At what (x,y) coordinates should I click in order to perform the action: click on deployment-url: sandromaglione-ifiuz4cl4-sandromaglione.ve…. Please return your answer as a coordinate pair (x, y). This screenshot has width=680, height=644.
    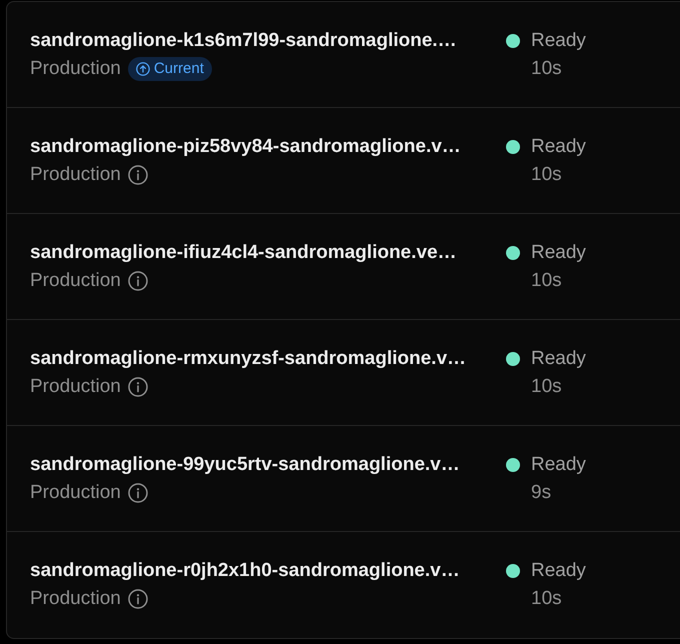
    Looking at the image, I should click on (268, 252).